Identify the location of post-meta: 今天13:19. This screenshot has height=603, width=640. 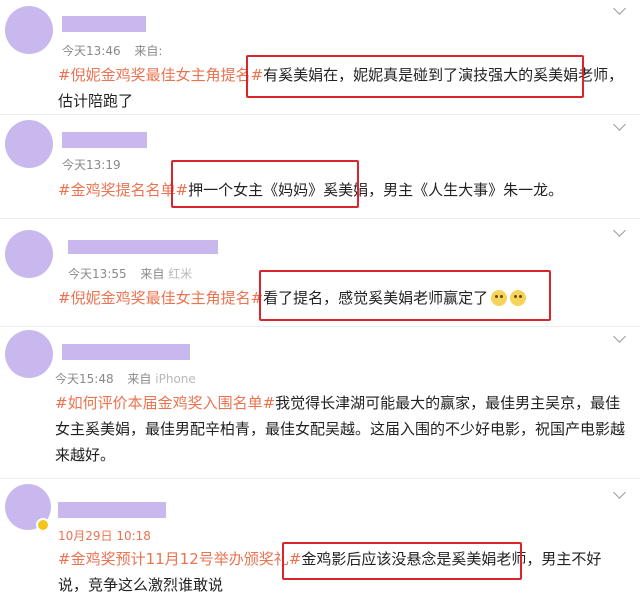
(96, 164).